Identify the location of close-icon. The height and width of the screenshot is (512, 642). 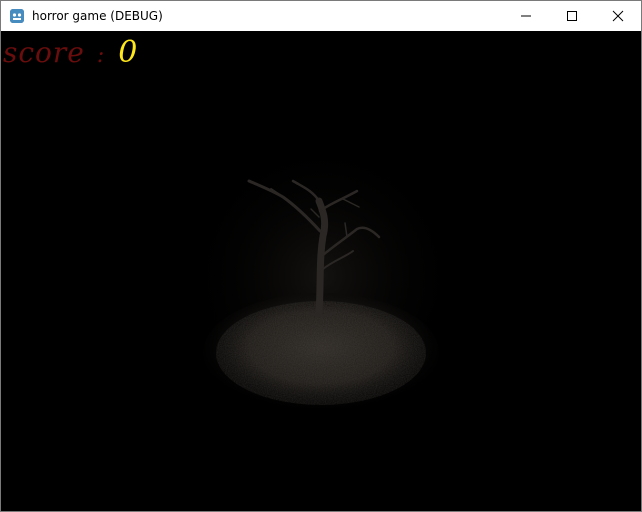
(618, 16).